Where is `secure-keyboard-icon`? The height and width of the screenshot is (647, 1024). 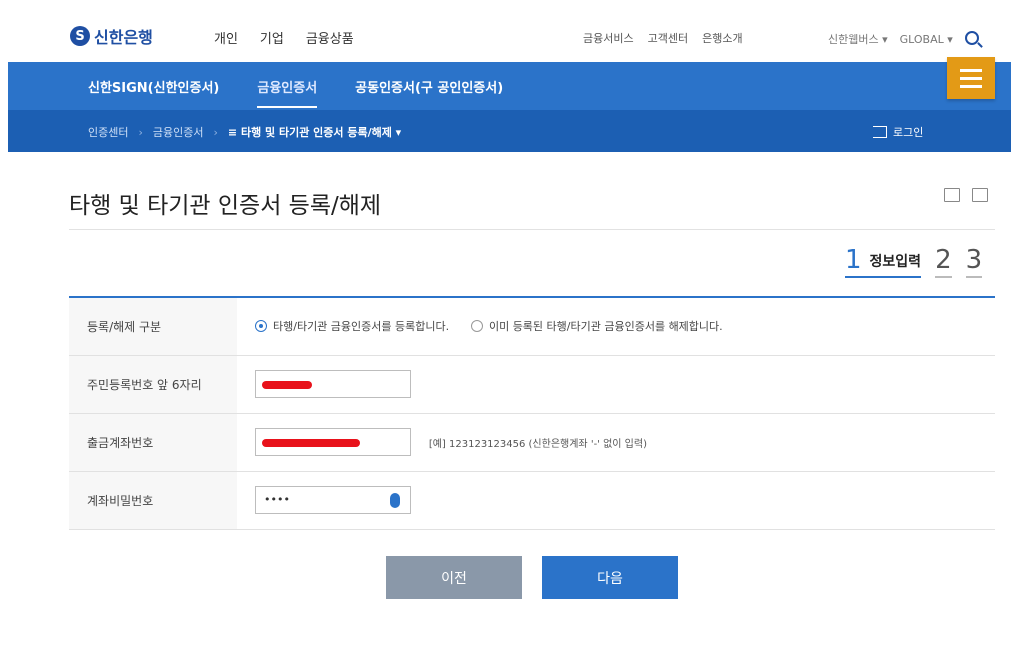
secure-keyboard-icon is located at coordinates (395, 500).